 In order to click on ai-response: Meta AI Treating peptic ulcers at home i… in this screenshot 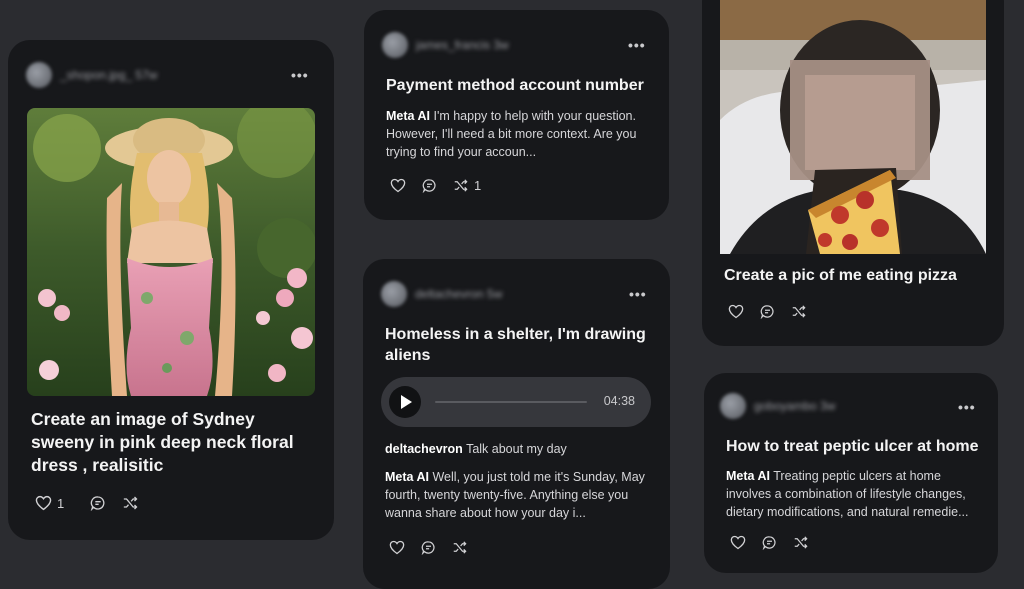, I will do `click(854, 494)`.